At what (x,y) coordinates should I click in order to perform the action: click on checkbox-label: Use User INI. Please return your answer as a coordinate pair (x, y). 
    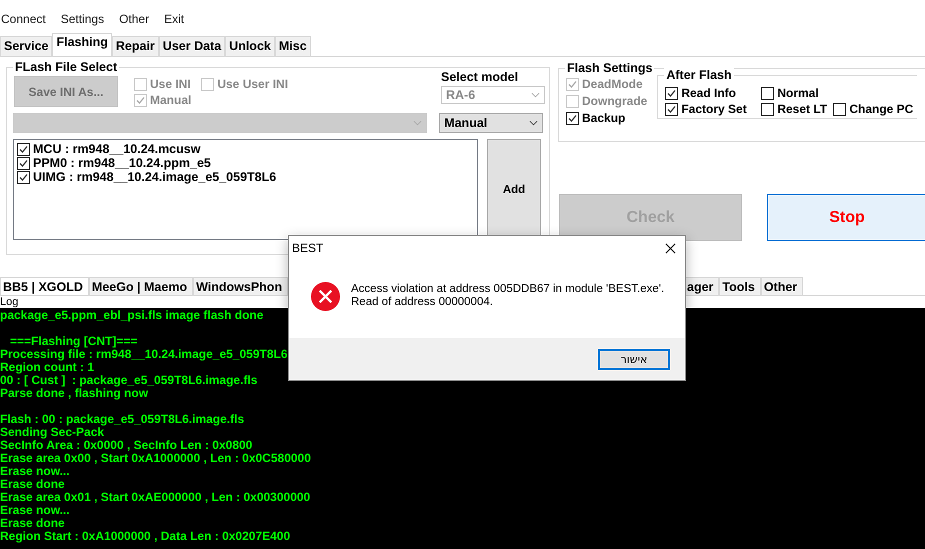
    Looking at the image, I should click on (252, 84).